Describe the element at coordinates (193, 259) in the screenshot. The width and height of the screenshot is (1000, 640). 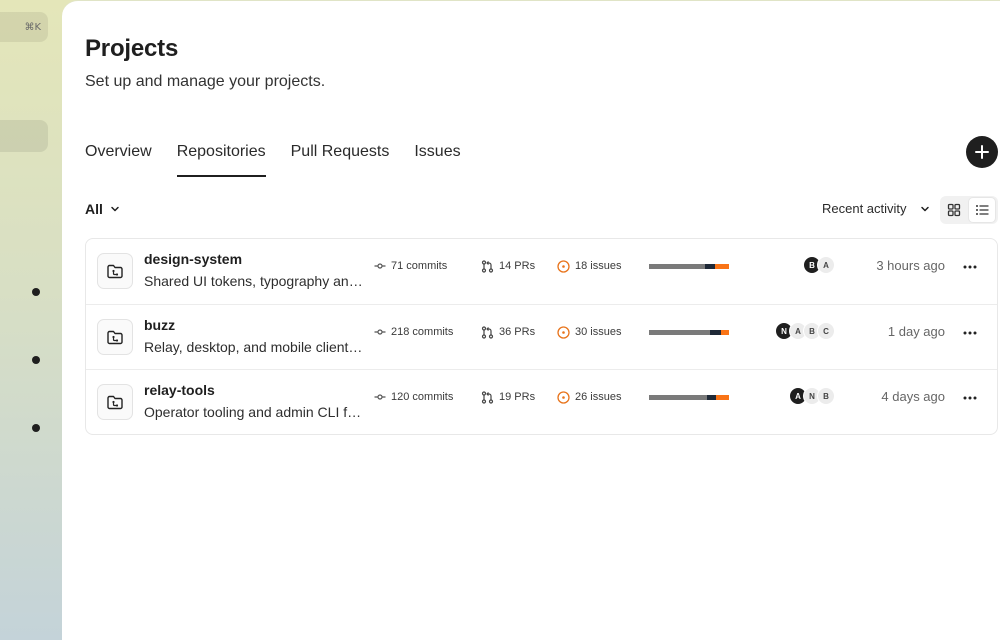
I see `repository-name: design-system` at that location.